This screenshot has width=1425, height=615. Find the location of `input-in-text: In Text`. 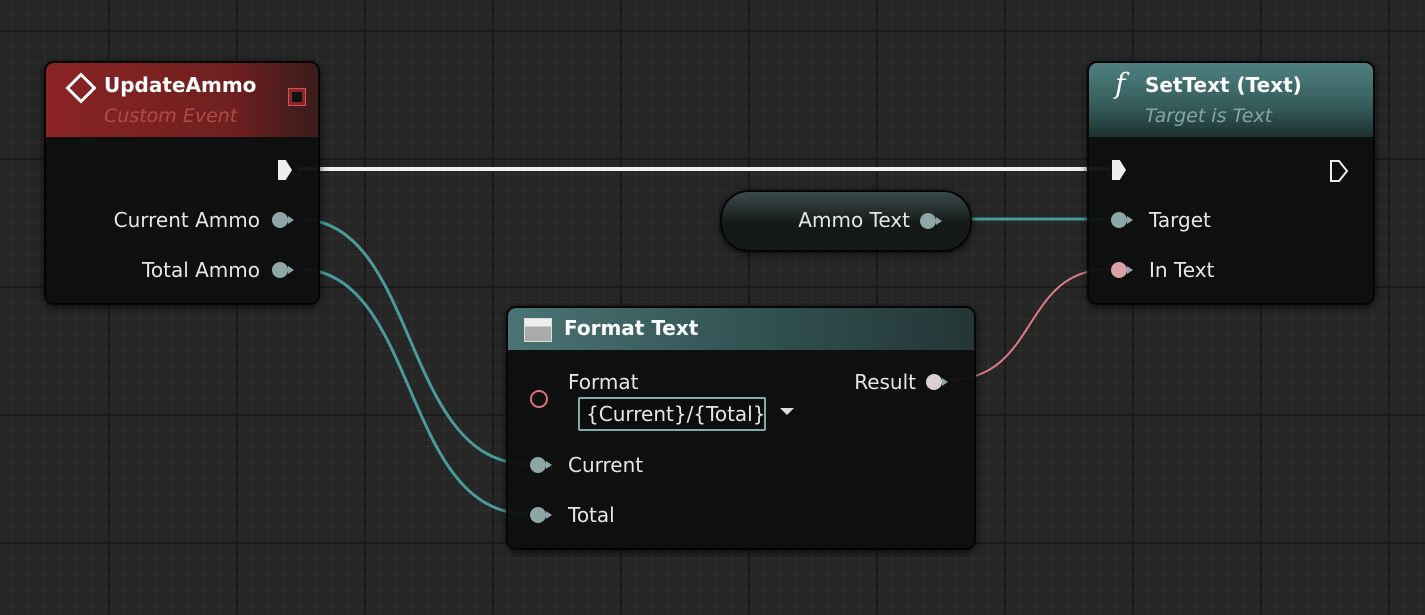

input-in-text: In Text is located at coordinates (1182, 270).